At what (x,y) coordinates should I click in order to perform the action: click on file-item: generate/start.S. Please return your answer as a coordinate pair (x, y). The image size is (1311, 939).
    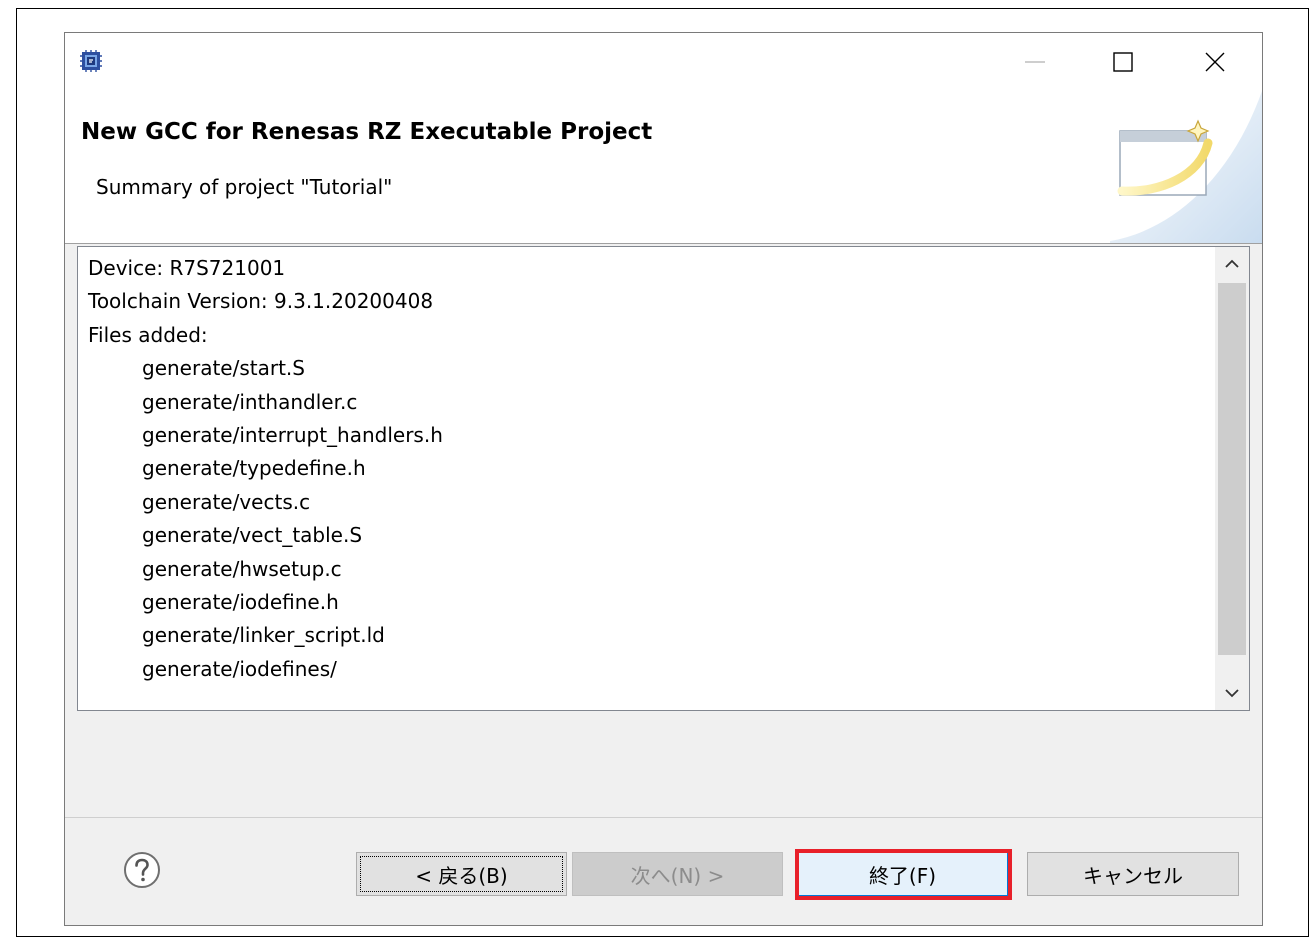
    Looking at the image, I should click on (223, 368).